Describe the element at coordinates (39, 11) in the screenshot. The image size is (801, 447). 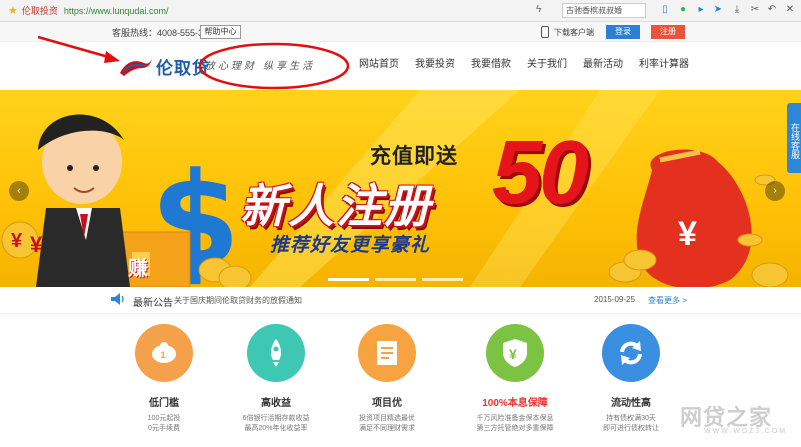
I see `site-name: 伦取投资` at that location.